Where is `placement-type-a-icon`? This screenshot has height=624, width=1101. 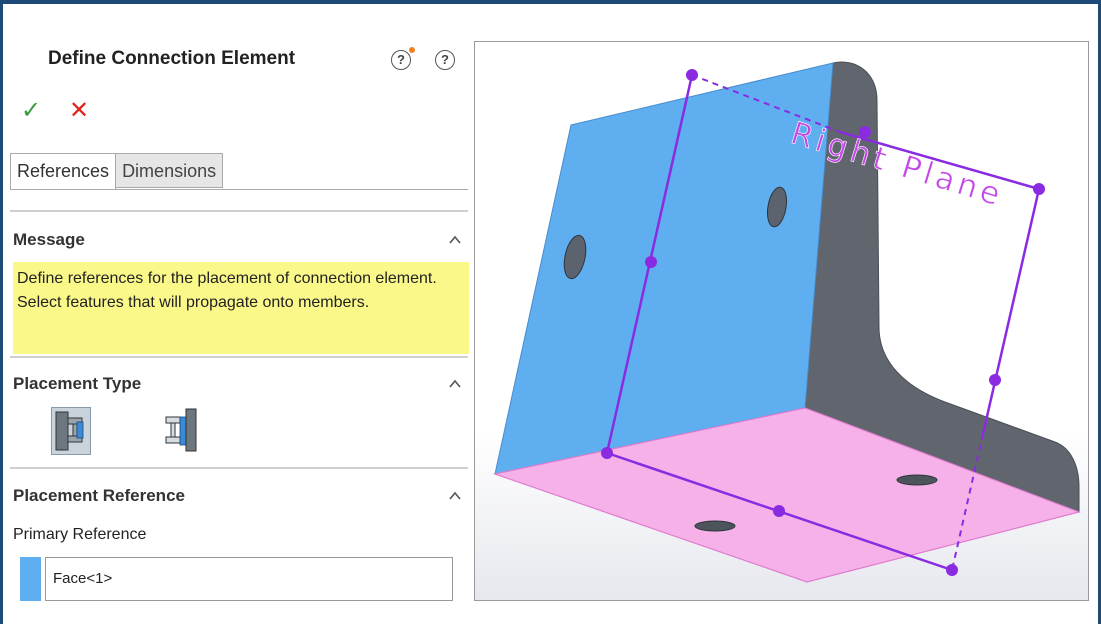 placement-type-a-icon is located at coordinates (71, 431).